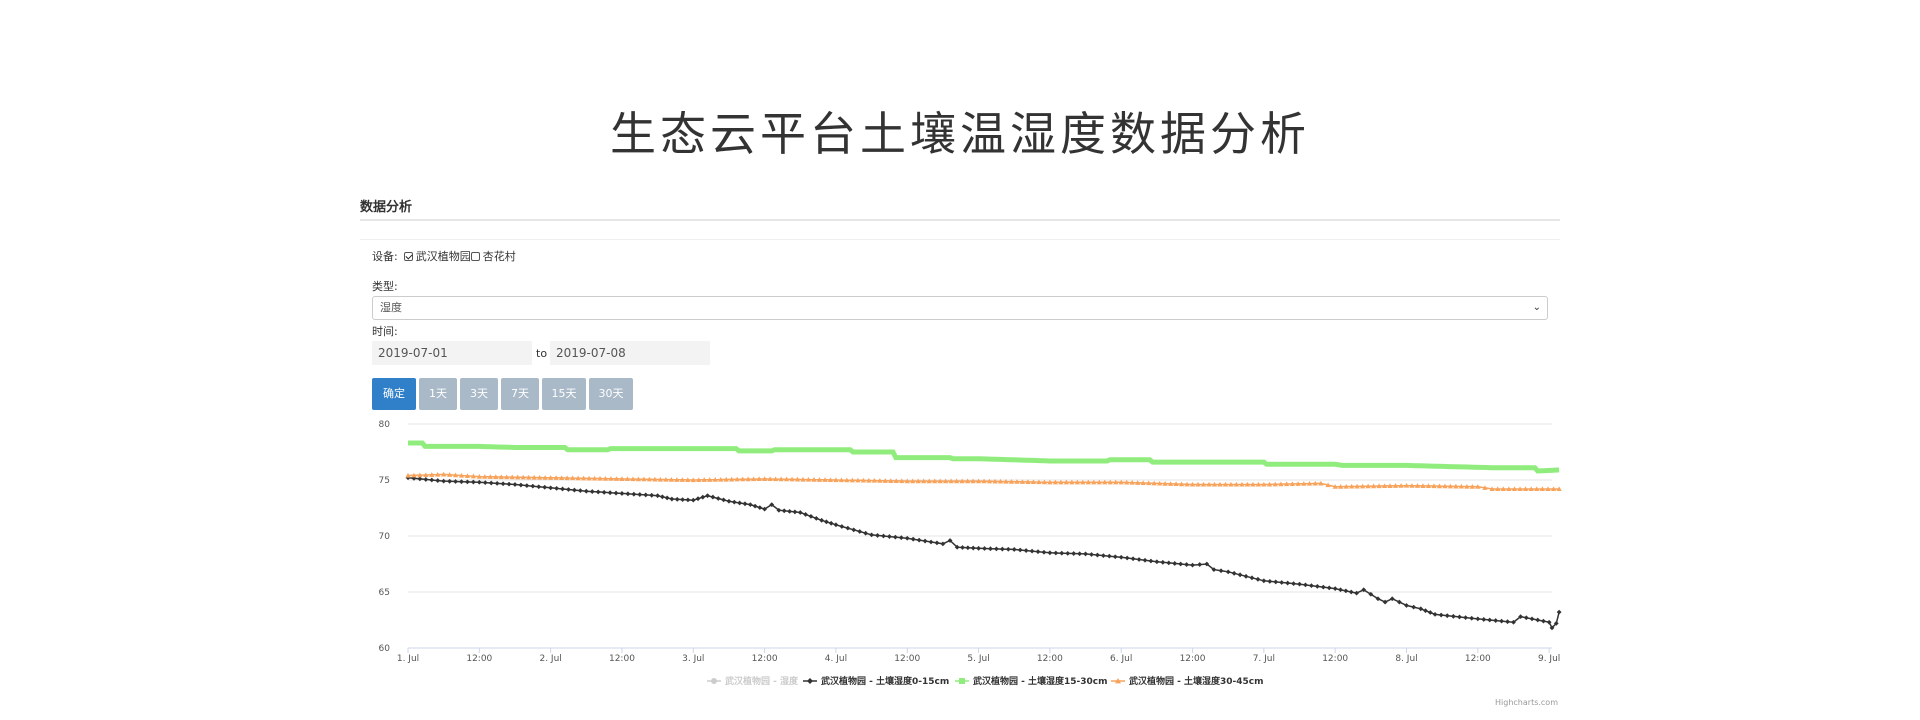  Describe the element at coordinates (876, 681) in the screenshot. I see `legend-item: 武汉植物园 - 土壤湿度0-15cm` at that location.